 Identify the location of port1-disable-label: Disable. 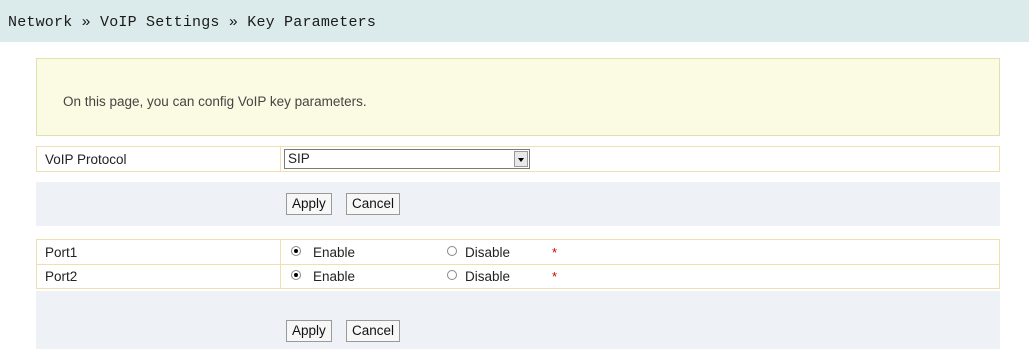
(488, 252).